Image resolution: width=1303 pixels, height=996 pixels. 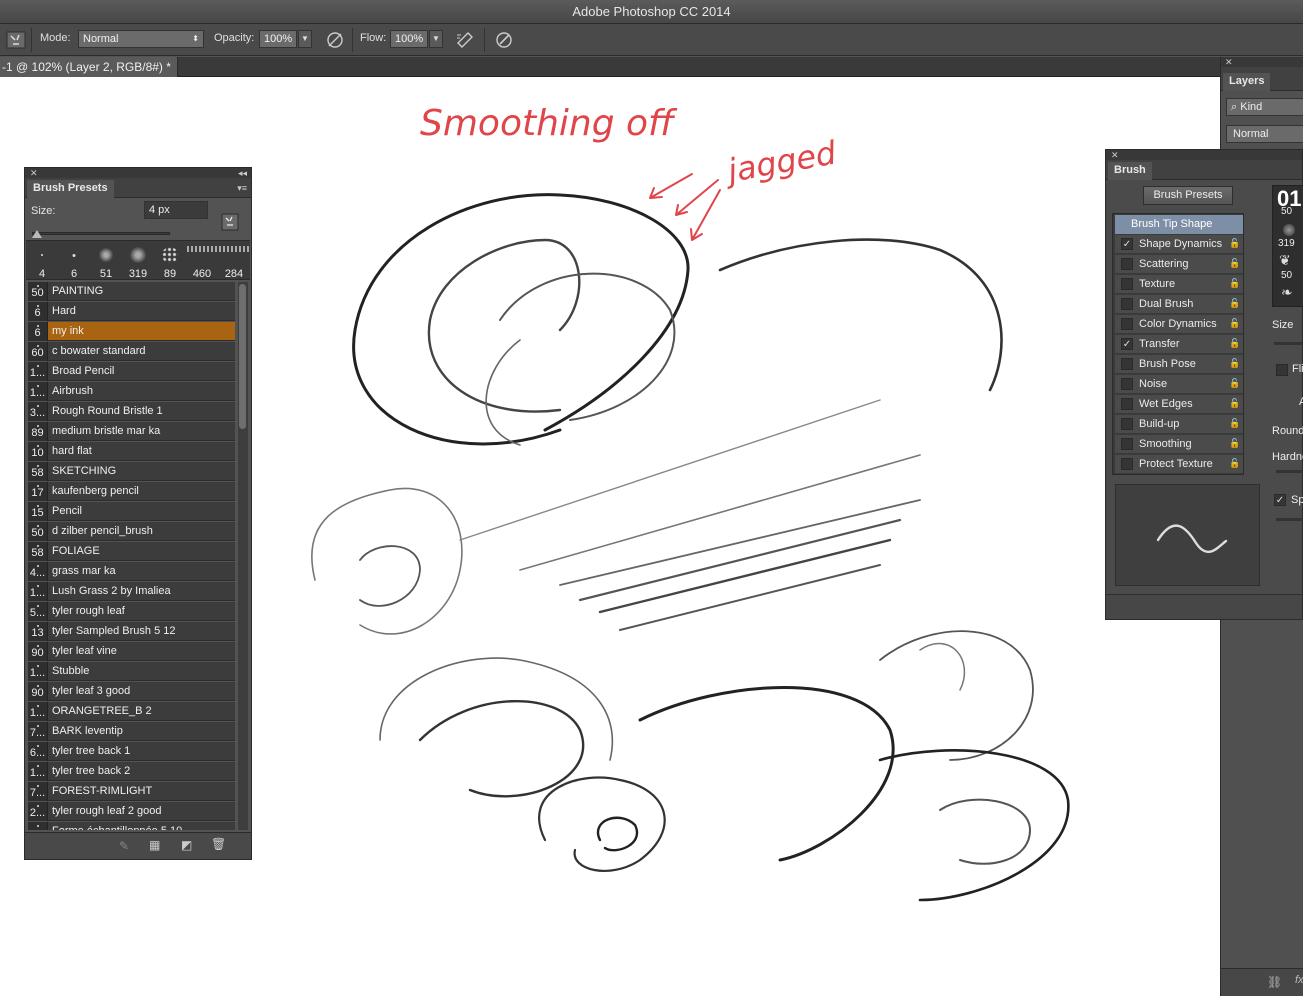 I want to click on size-input: 4 px, so click(x=176, y=210).